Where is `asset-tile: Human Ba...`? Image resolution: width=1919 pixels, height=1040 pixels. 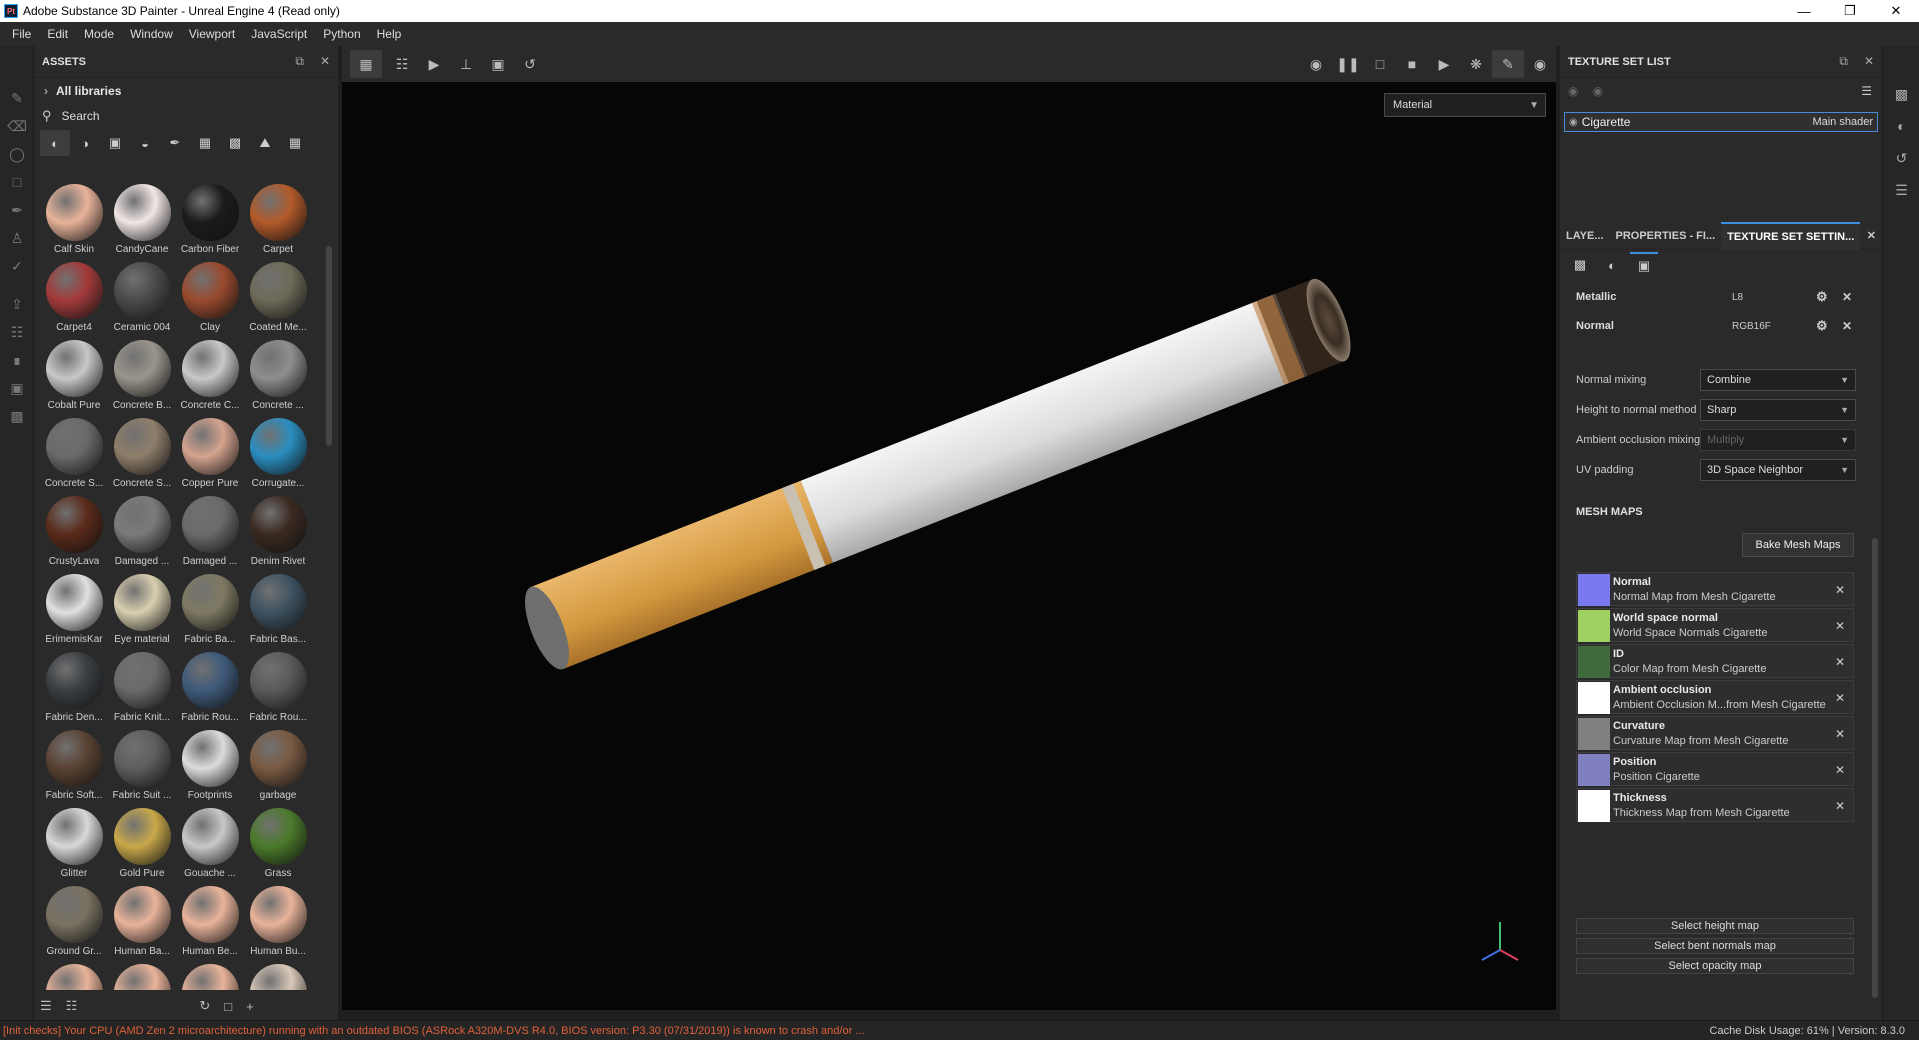 asset-tile: Human Ba... is located at coordinates (142, 921).